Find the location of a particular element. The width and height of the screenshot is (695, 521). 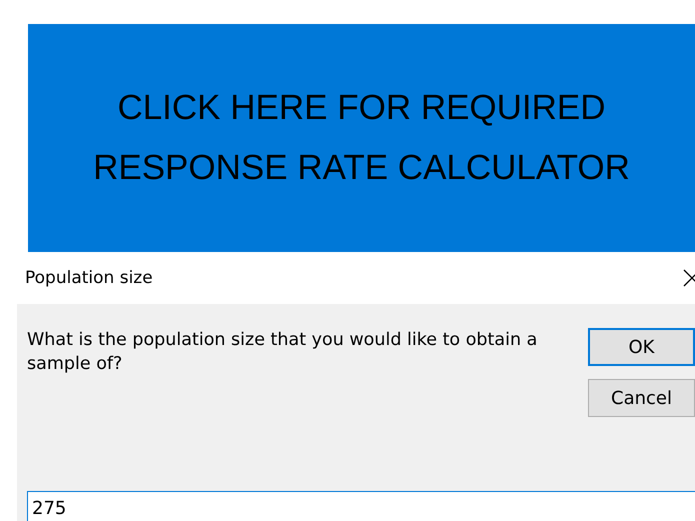

prompt-text: What is the population size that you would like to obtain a sample of? is located at coordinates (282, 352).